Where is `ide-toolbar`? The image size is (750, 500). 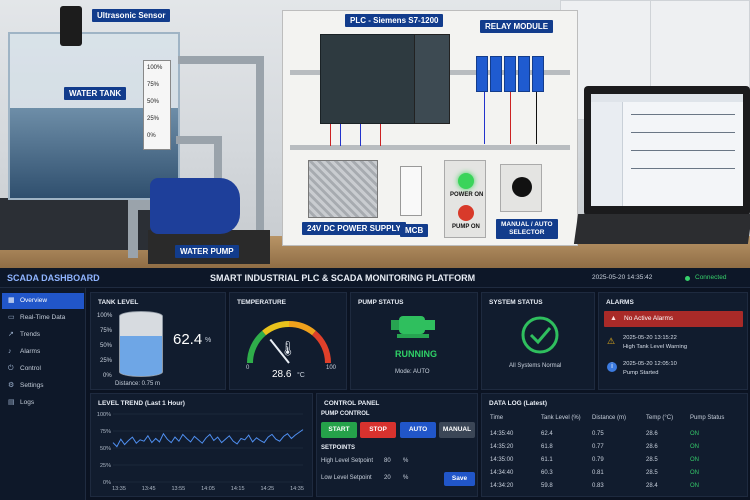
ide-toolbar is located at coordinates (667, 98).